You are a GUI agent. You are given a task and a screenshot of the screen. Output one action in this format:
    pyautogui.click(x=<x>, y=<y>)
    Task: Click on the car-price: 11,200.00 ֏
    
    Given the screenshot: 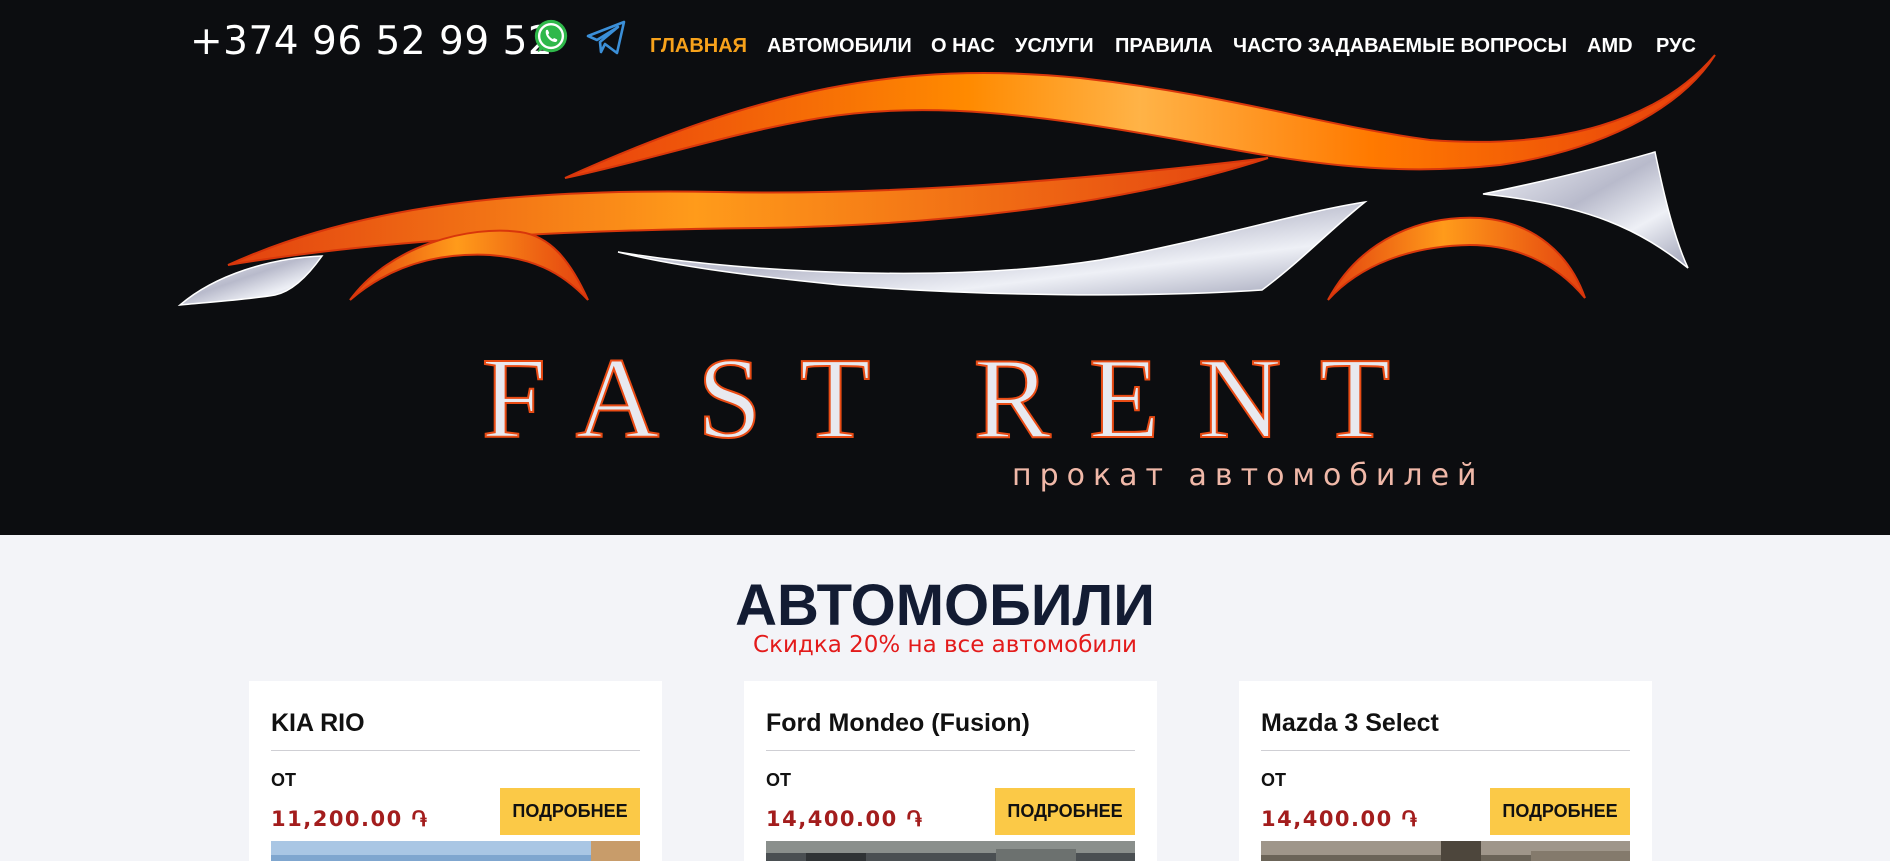 What is the action you would take?
    pyautogui.click(x=350, y=819)
    